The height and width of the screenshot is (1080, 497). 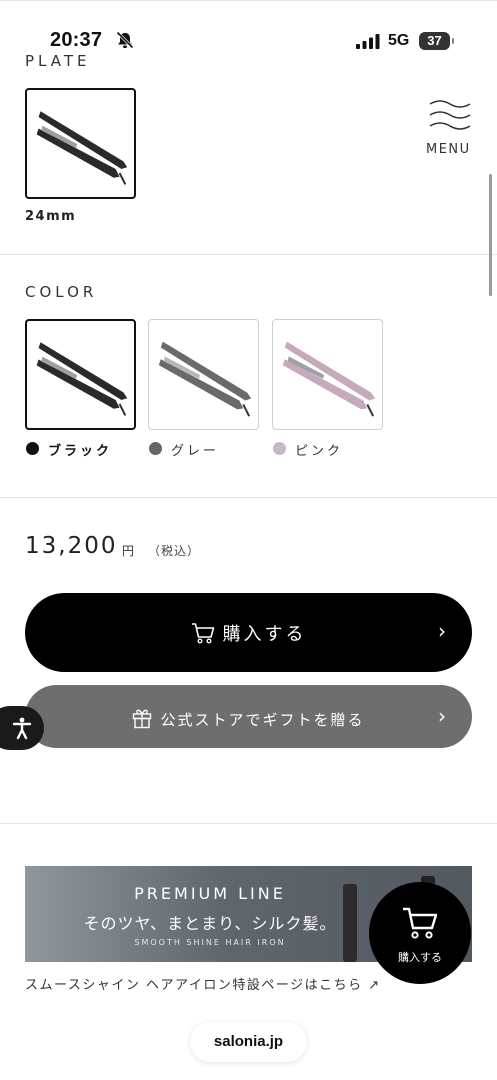 I want to click on color-option-black, so click(x=80, y=374).